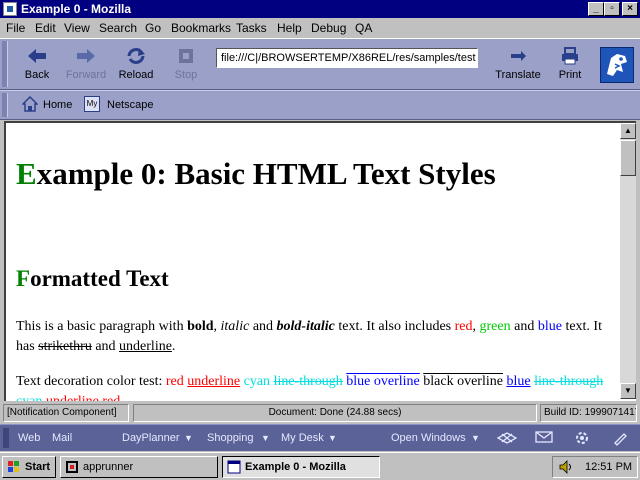 This screenshot has width=640, height=480. Describe the element at coordinates (145, 346) in the screenshot. I see `underline-text: underline` at that location.